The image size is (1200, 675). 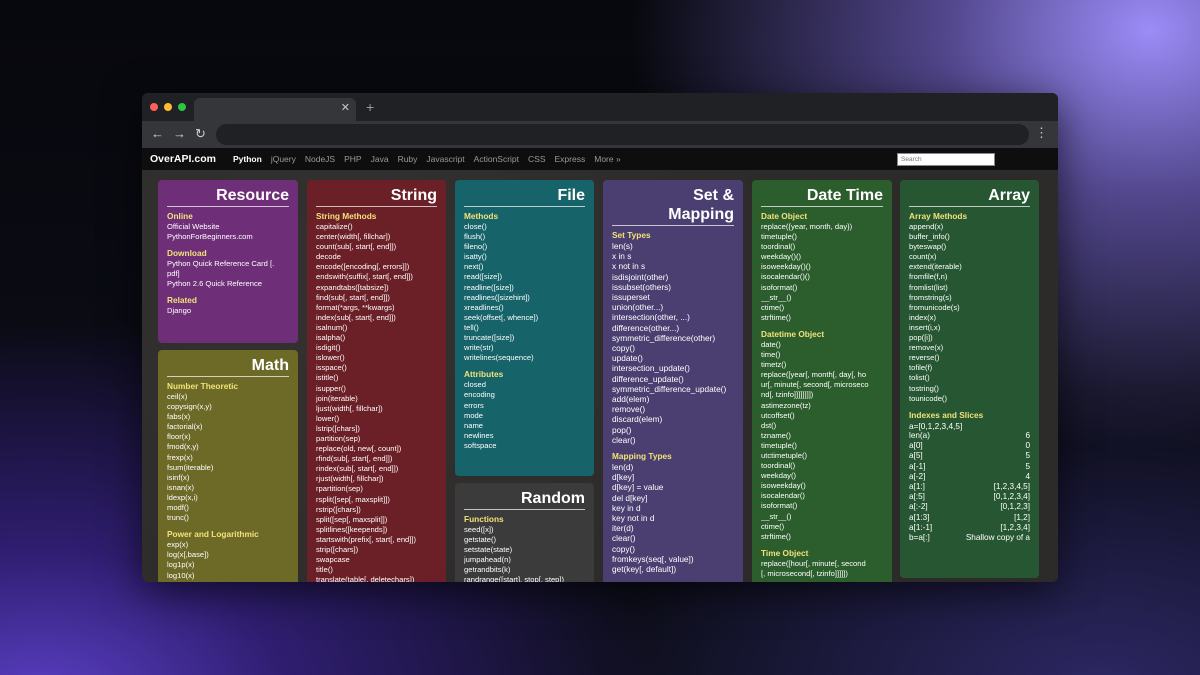 What do you see at coordinates (673, 379) in the screenshot?
I see `list-item: difference_update()` at bounding box center [673, 379].